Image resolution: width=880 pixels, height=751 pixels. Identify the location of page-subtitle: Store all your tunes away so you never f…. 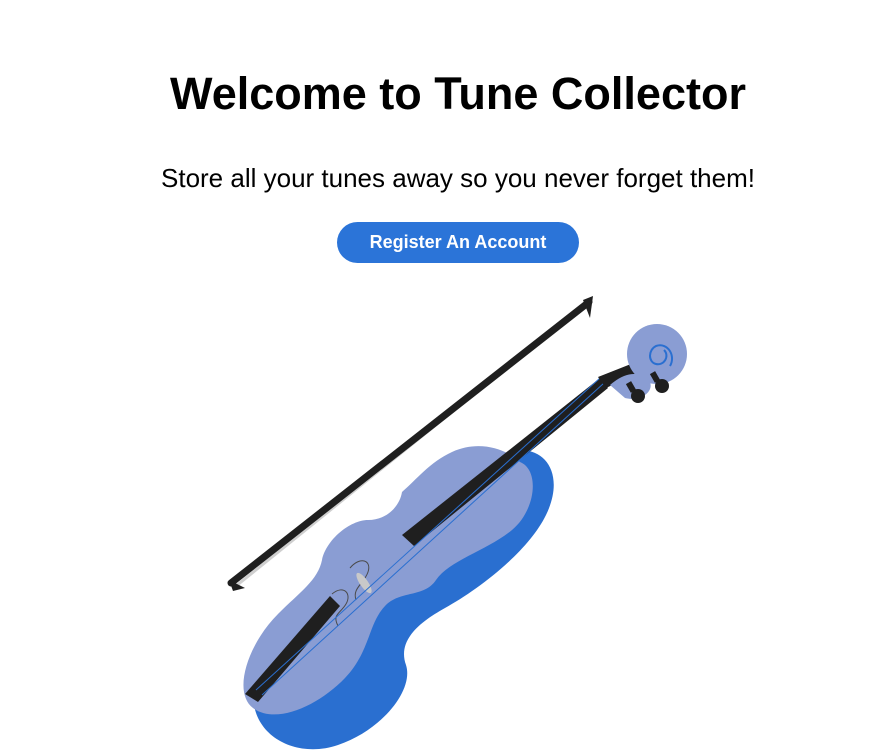
(458, 178).